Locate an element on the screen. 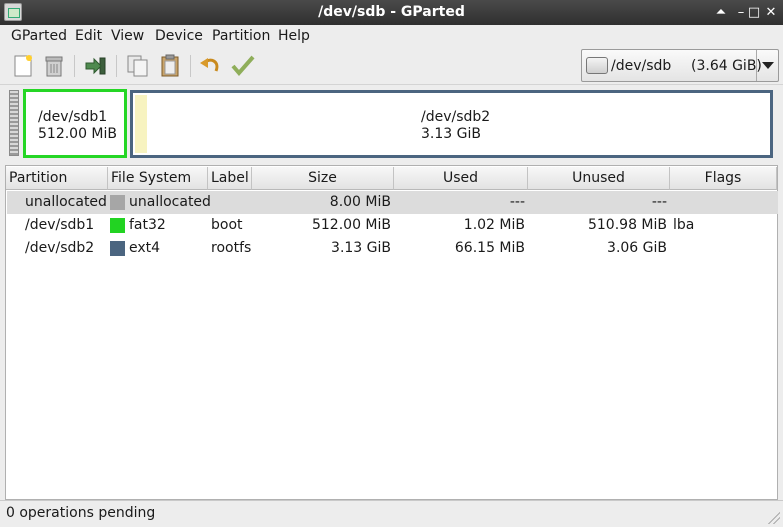  menu-view: View is located at coordinates (127, 36).